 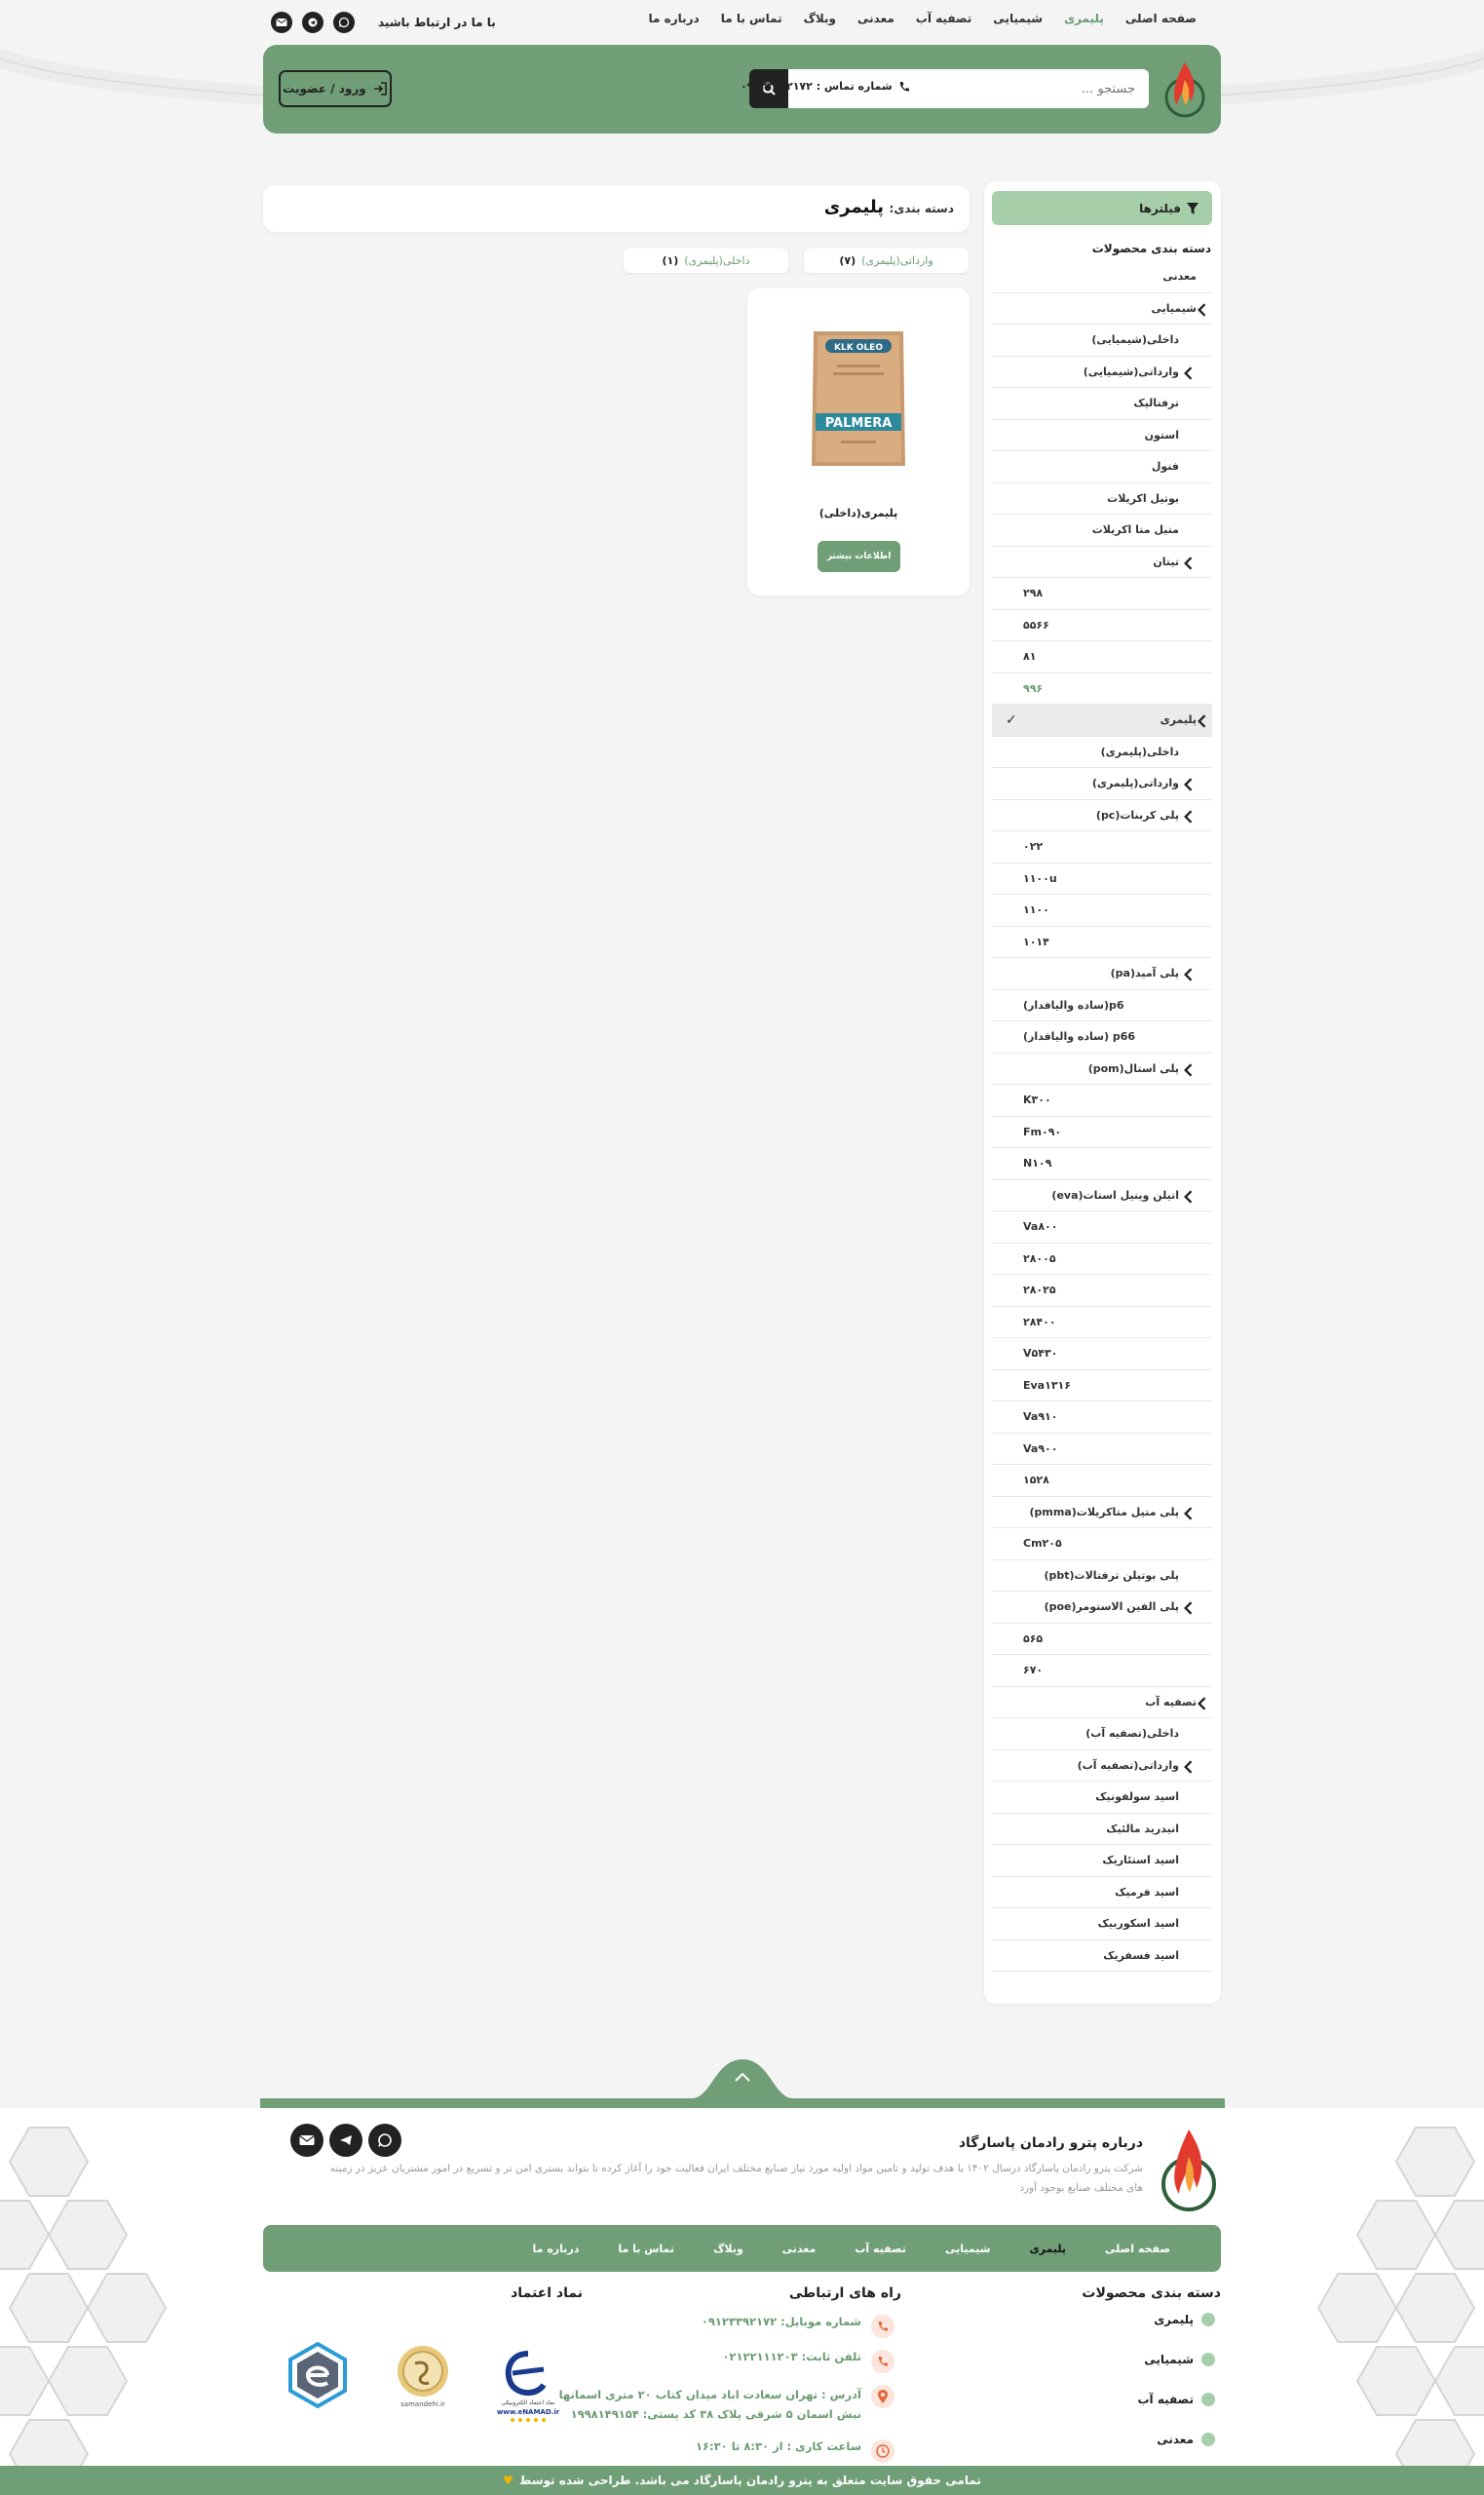 What do you see at coordinates (1102, 1512) in the screenshot?
I see `category-item: پلی متیل متاکریلات(pmma)` at bounding box center [1102, 1512].